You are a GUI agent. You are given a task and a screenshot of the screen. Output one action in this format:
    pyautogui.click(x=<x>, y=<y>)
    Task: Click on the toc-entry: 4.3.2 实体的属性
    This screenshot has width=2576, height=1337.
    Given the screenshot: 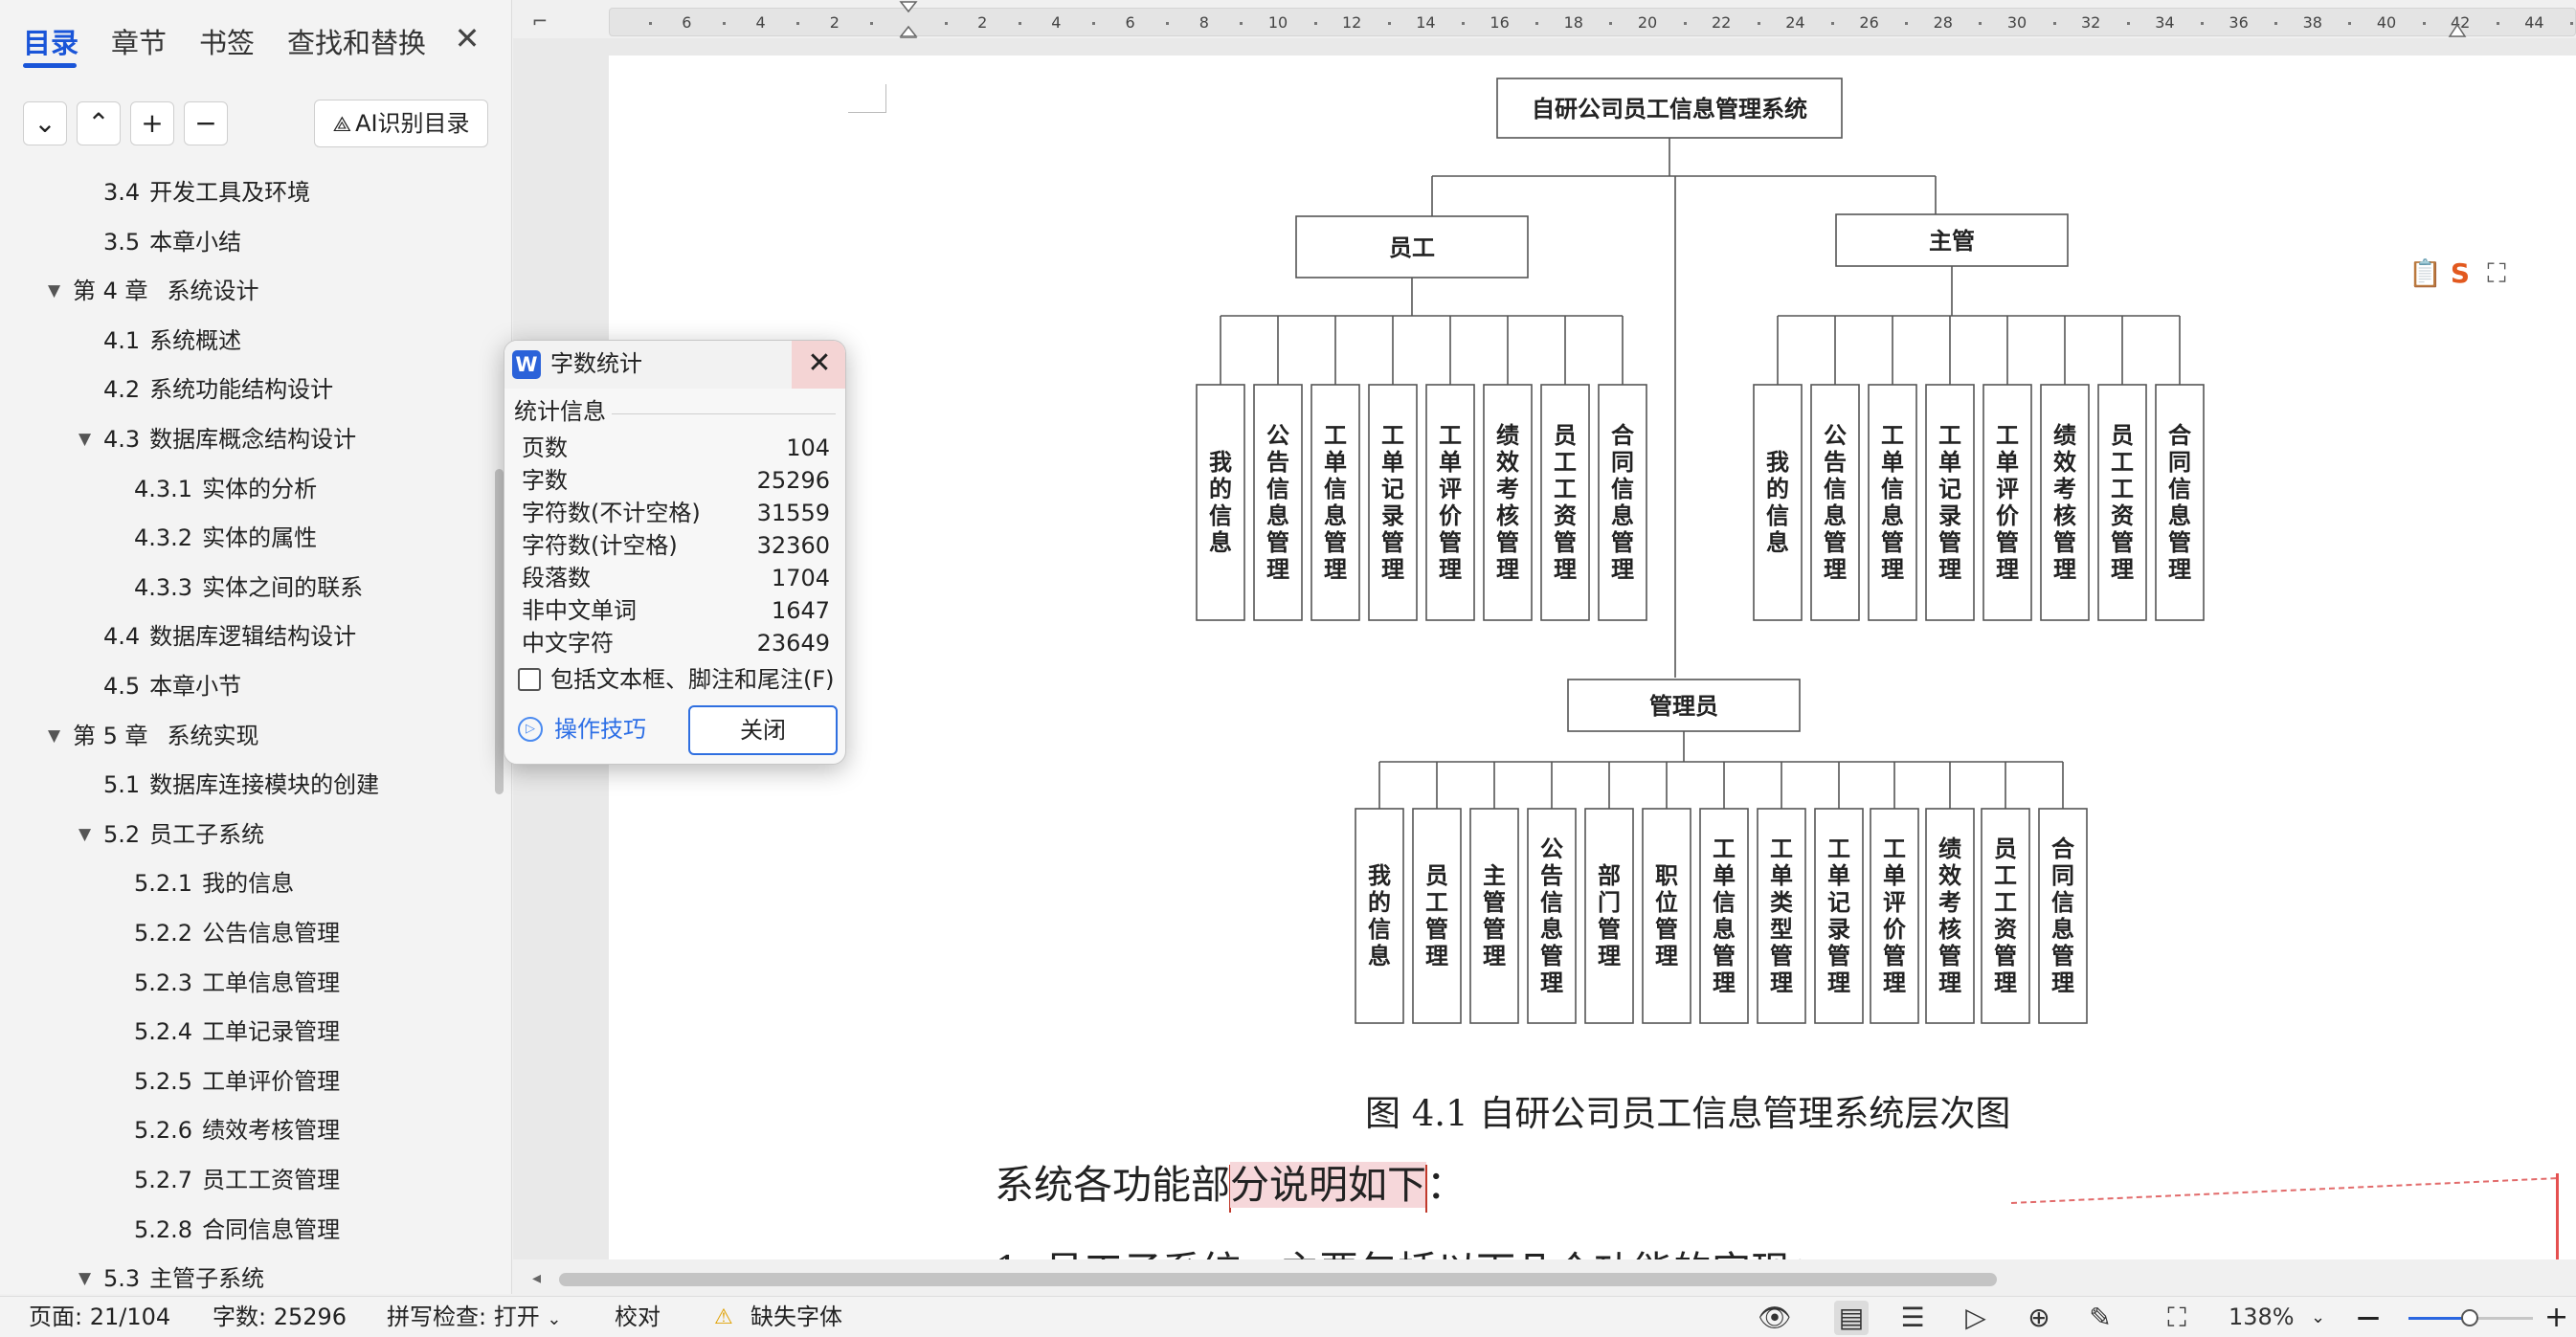 What is the action you would take?
    pyautogui.click(x=226, y=538)
    